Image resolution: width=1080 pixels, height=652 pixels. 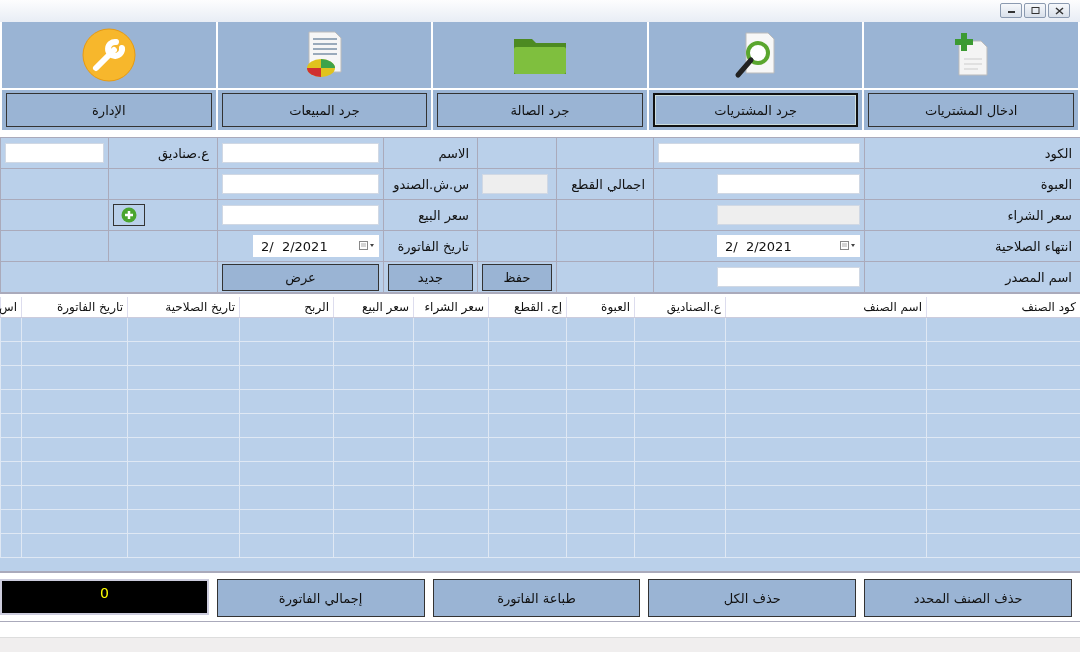 I want to click on column-header: تاريخ الفاتورة, so click(x=74, y=307).